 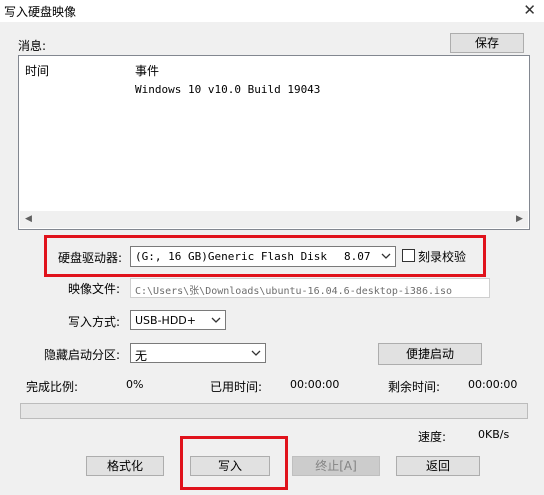 What do you see at coordinates (493, 384) in the screenshot?
I see `remaining-value: 00:00:00` at bounding box center [493, 384].